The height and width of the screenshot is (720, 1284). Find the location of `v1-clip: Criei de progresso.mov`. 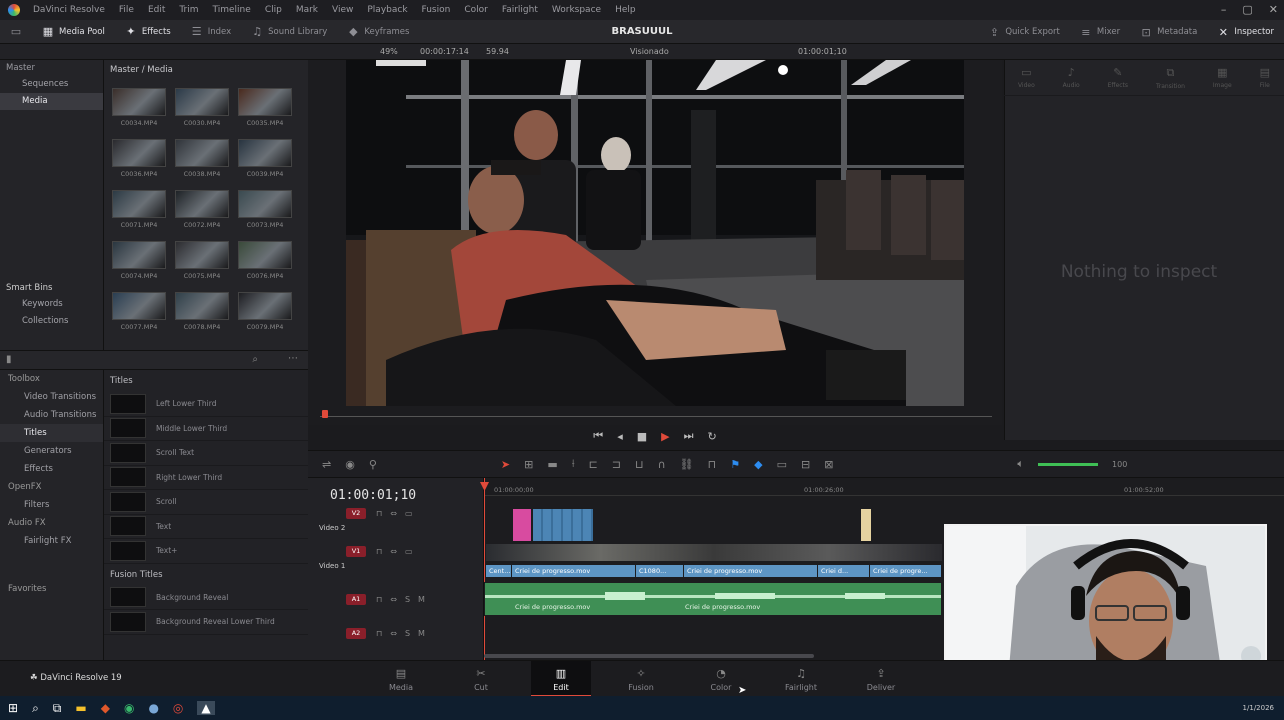

v1-clip: Criei de progresso.mov is located at coordinates (574, 571).